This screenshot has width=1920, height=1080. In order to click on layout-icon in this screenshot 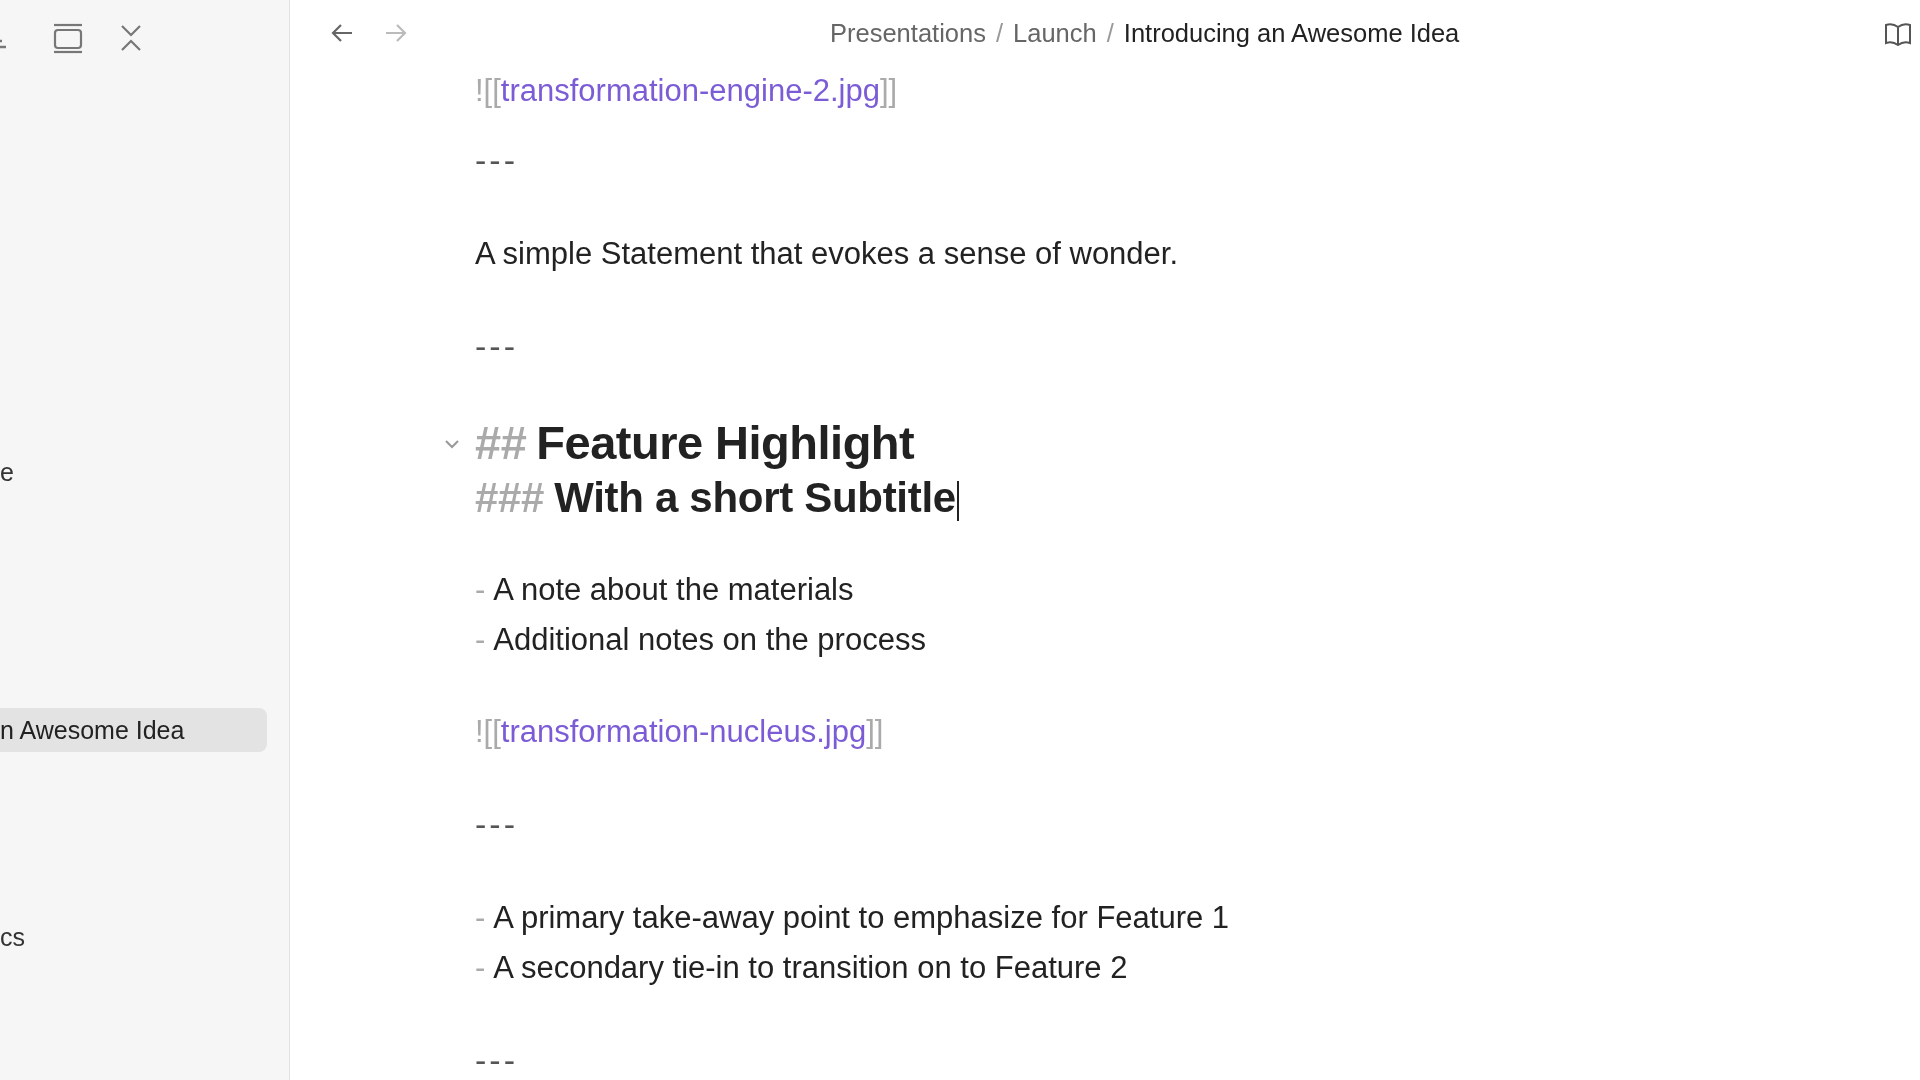, I will do `click(68, 38)`.